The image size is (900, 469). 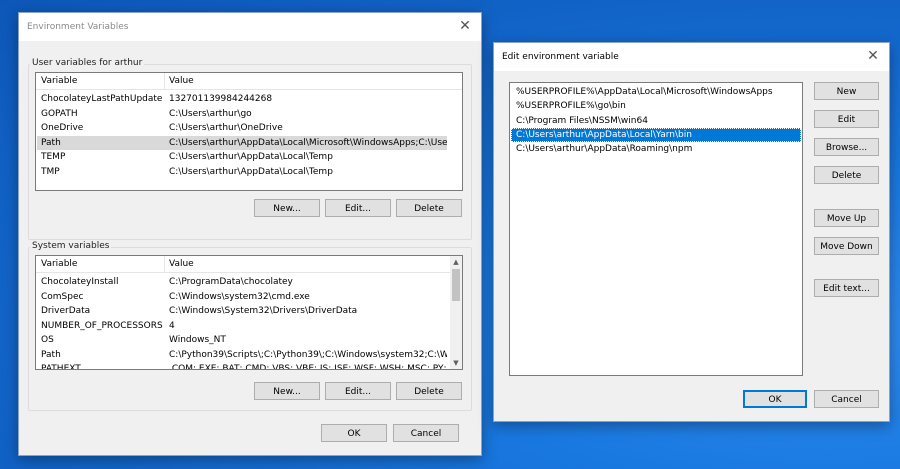 I want to click on variable-value-cell: Windows_NT, so click(x=197, y=340).